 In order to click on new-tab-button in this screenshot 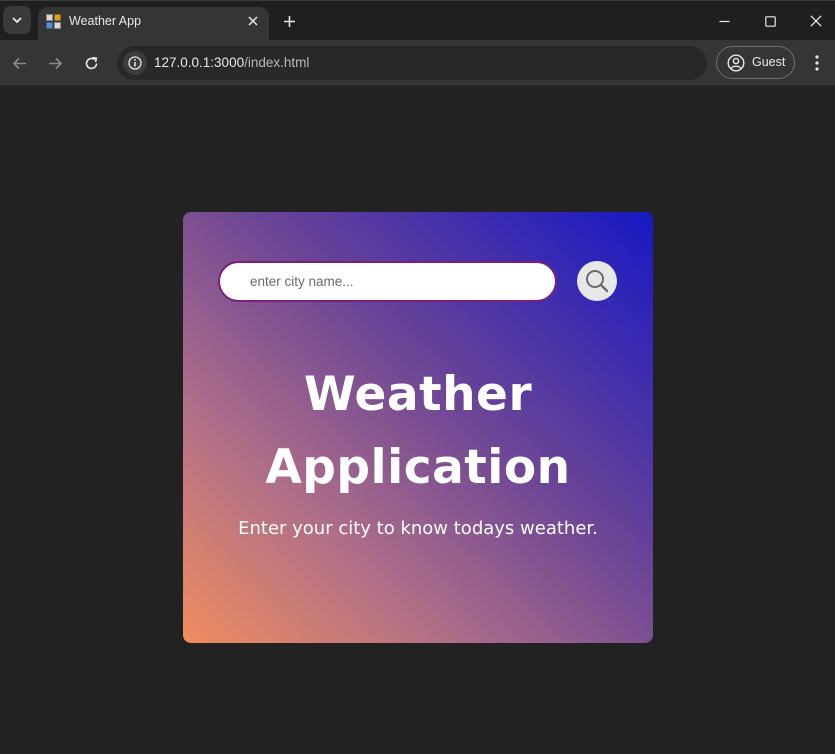, I will do `click(289, 21)`.